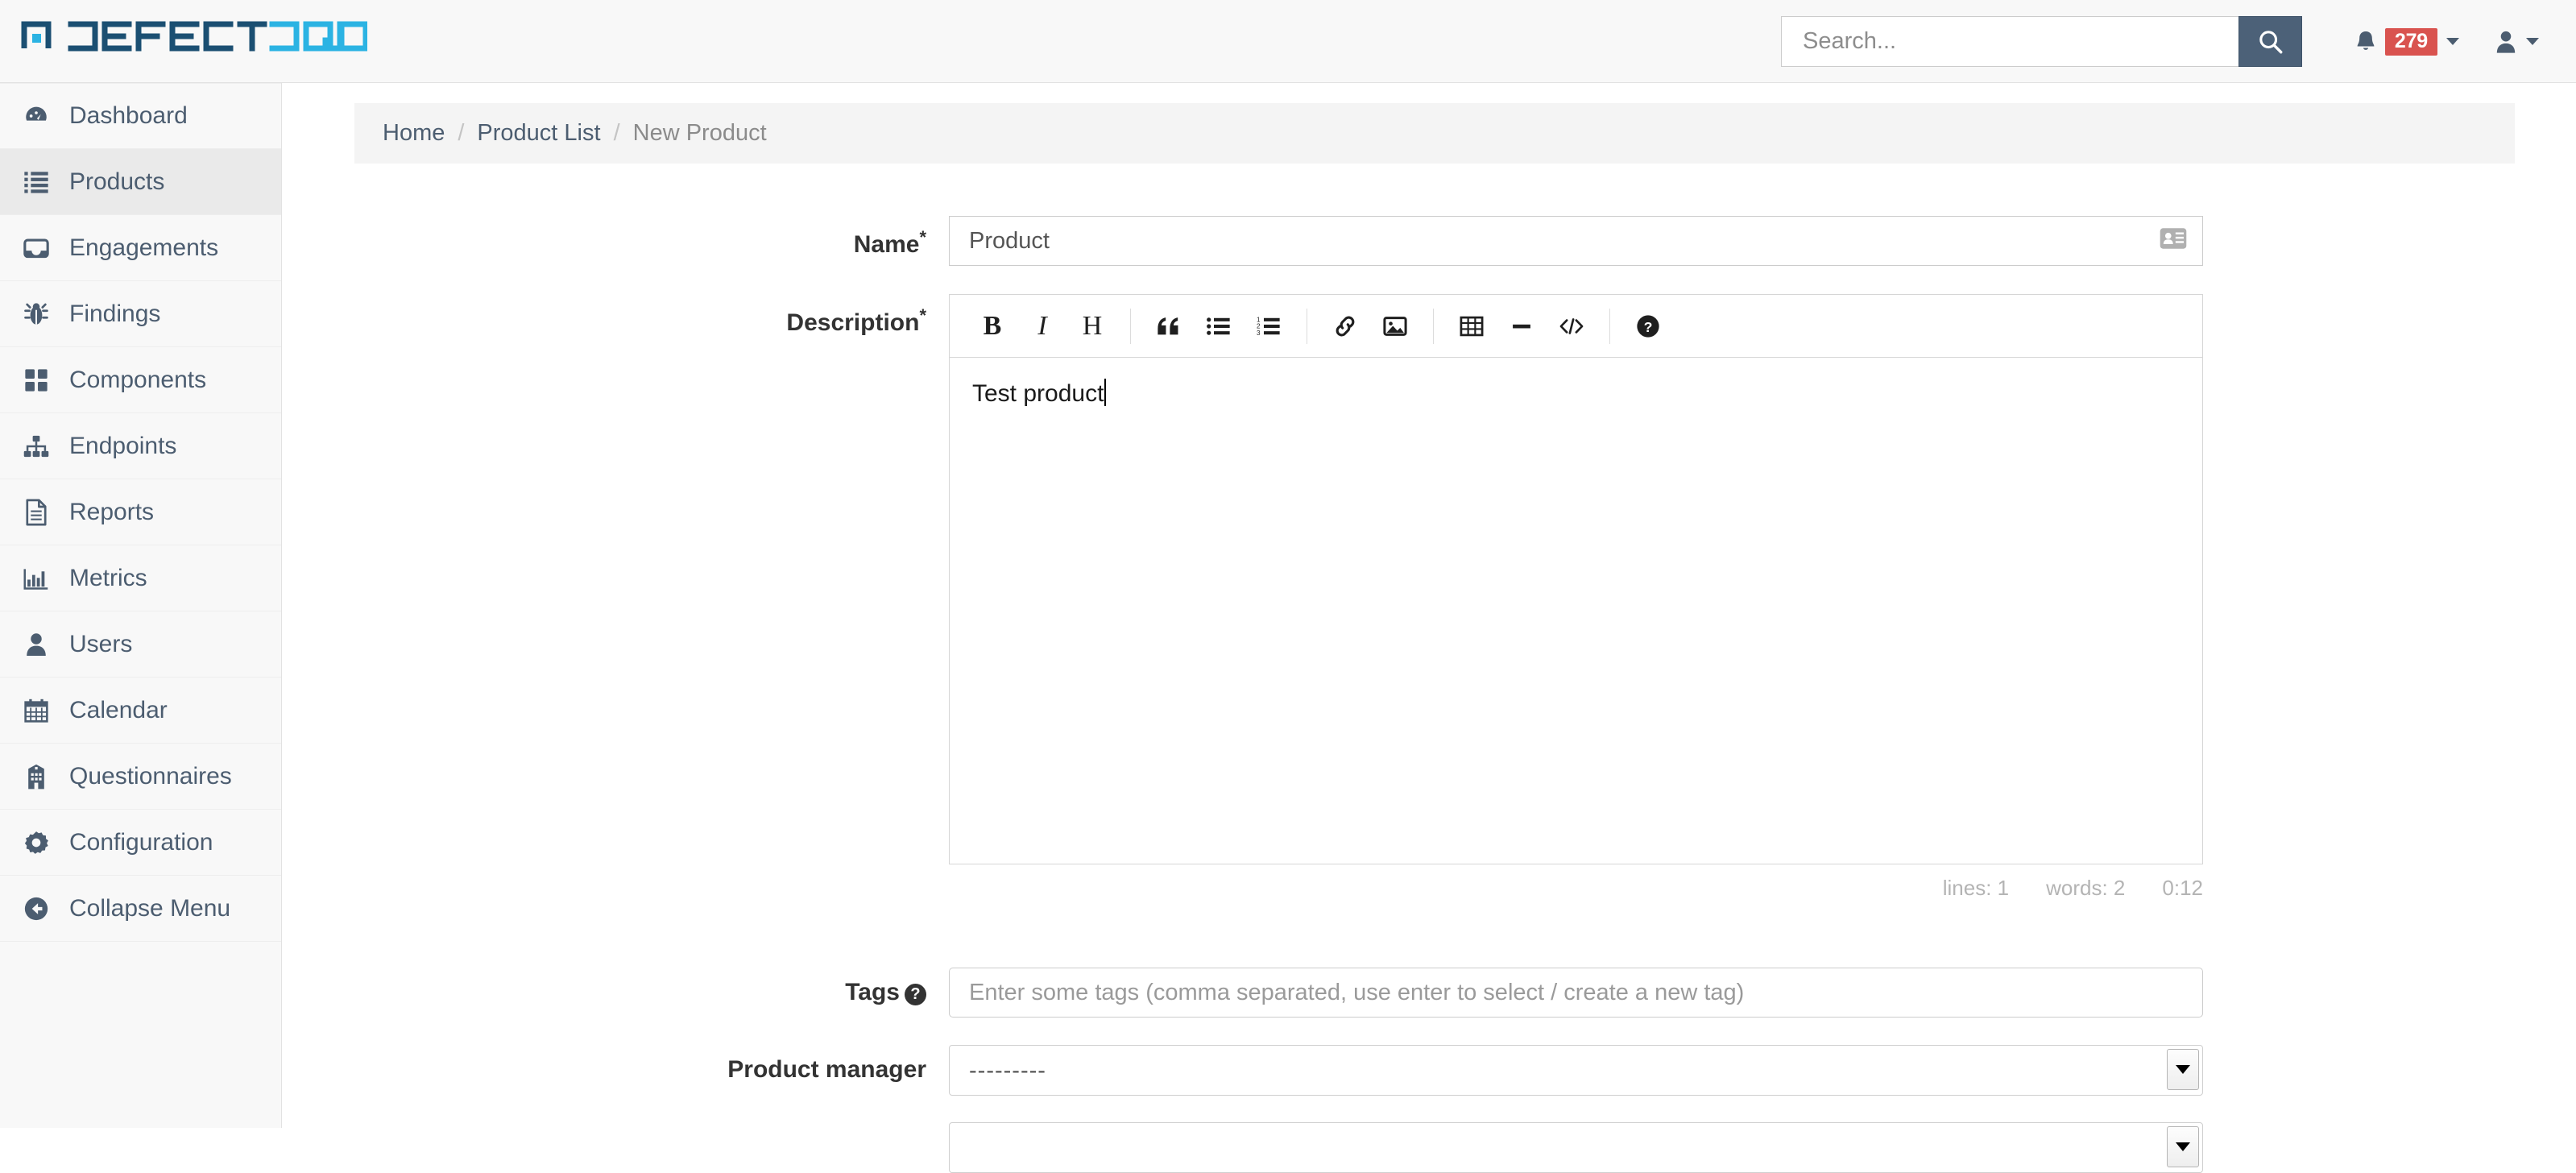 Image resolution: width=2576 pixels, height=1173 pixels. What do you see at coordinates (1576, 882) in the screenshot?
I see `editor-status-bar: lines: 1 words: 2 0:12` at bounding box center [1576, 882].